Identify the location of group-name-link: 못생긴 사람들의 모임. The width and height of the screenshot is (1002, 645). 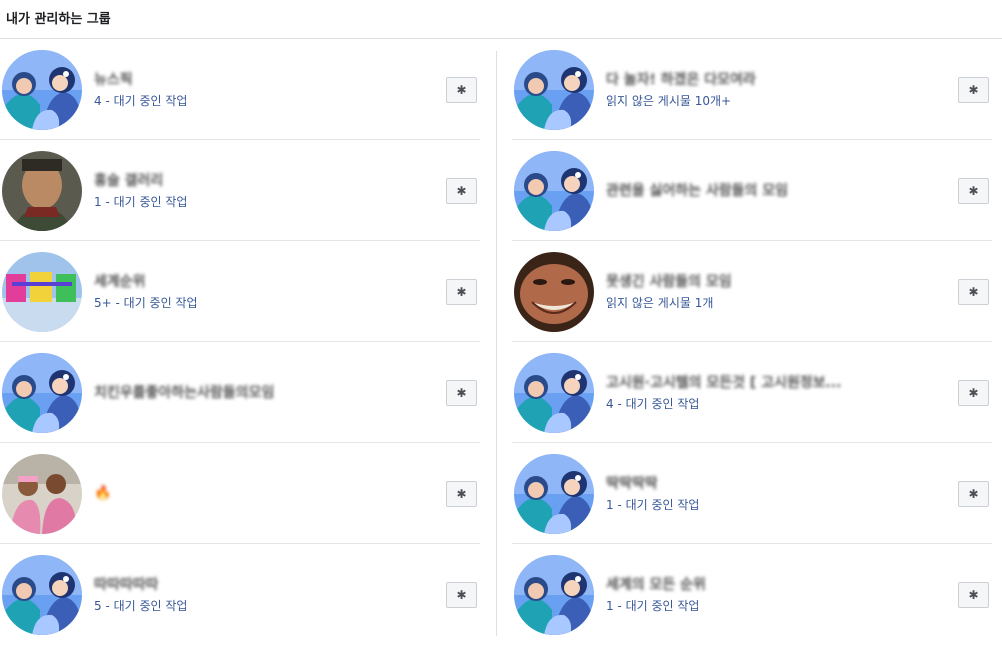
(669, 281).